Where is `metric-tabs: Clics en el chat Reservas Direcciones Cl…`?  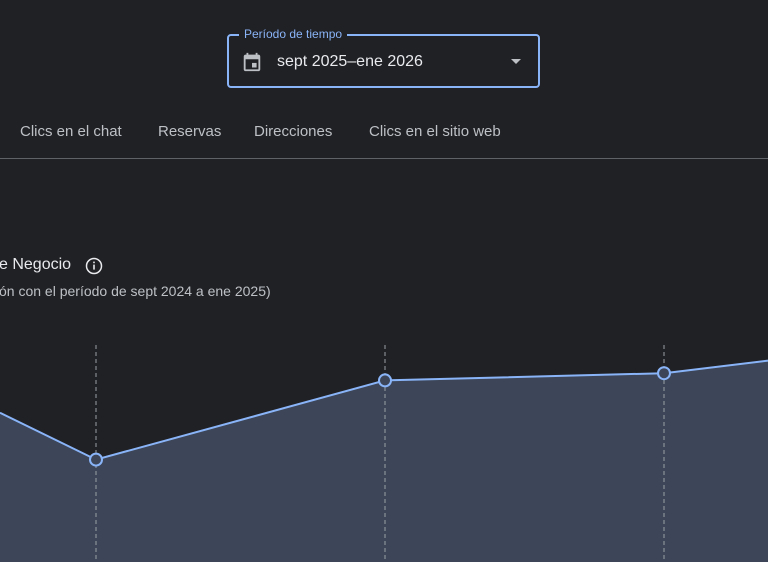
metric-tabs: Clics en el chat Reservas Direcciones Cl… is located at coordinates (384, 135).